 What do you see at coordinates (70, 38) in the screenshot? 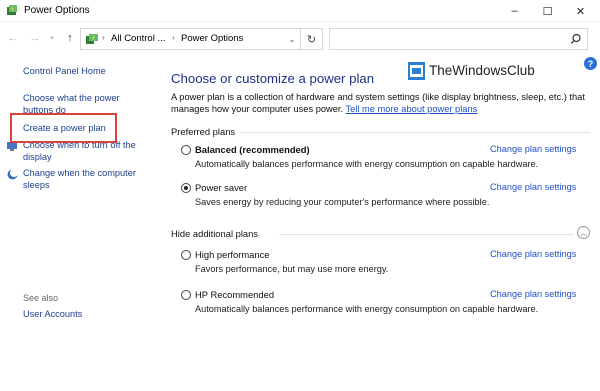
I see `up-arrow-icon: ↑` at bounding box center [70, 38].